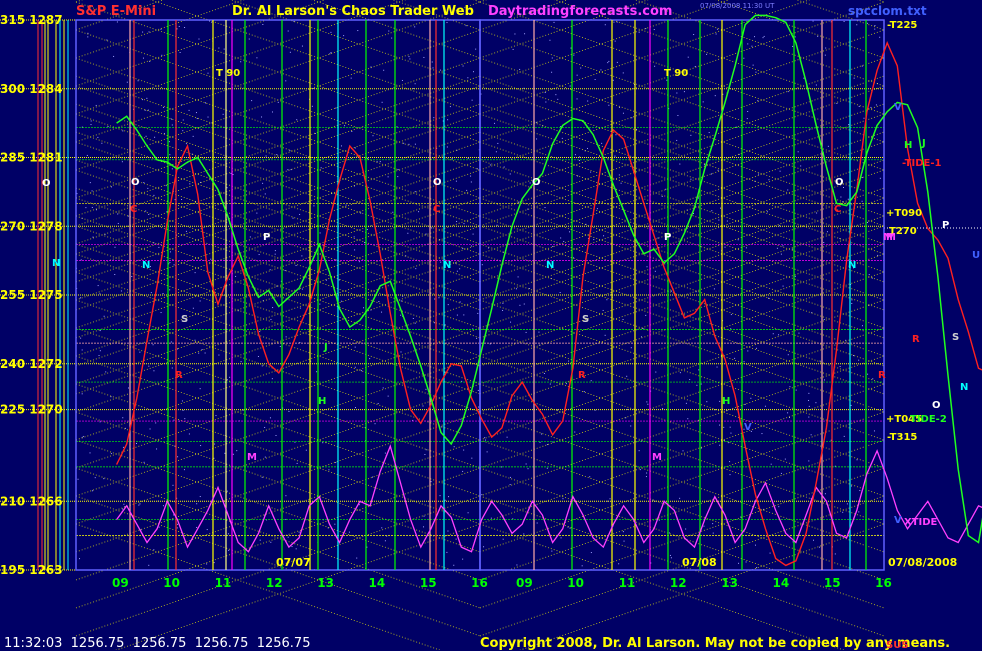 This screenshot has height=651, width=982. What do you see at coordinates (726, 401) in the screenshot?
I see `inplot-label: H` at bounding box center [726, 401].